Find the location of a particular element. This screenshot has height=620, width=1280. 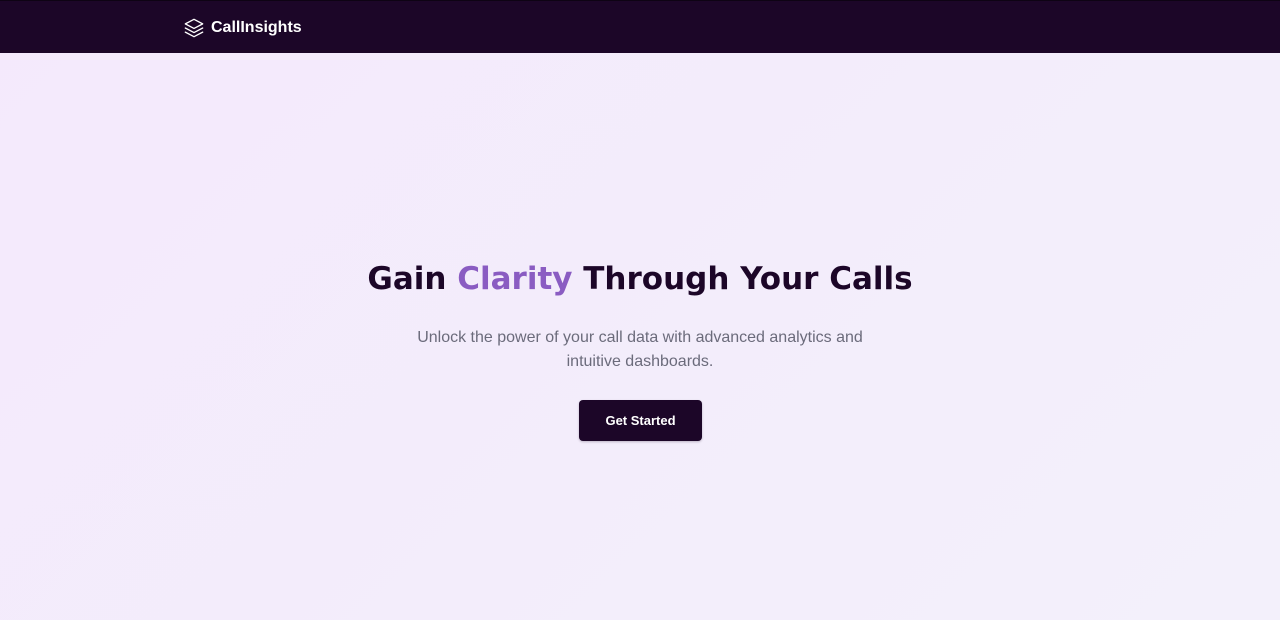

top-navbar: CallInsights is located at coordinates (640, 26).